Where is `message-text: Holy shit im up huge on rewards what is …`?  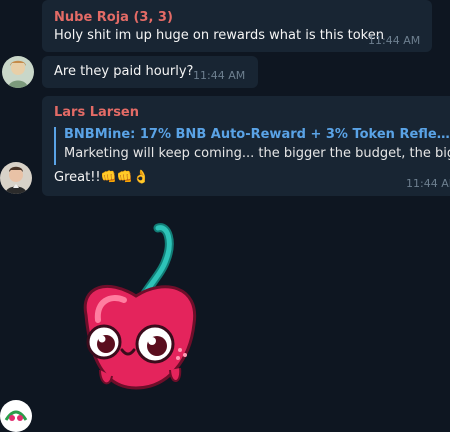 message-text: Holy shit im up huge on rewards what is … is located at coordinates (219, 35).